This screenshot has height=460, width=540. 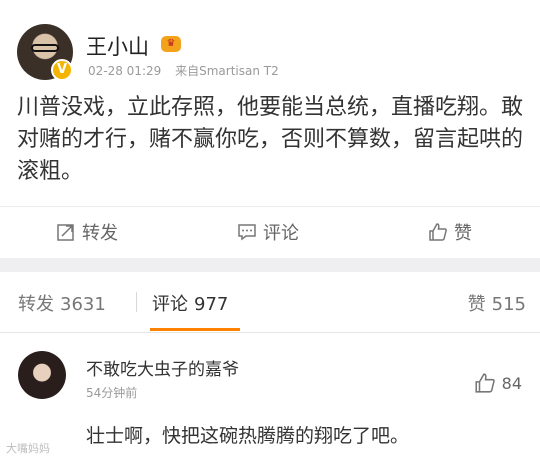 I want to click on tab-likes-count: 515, so click(x=508, y=304).